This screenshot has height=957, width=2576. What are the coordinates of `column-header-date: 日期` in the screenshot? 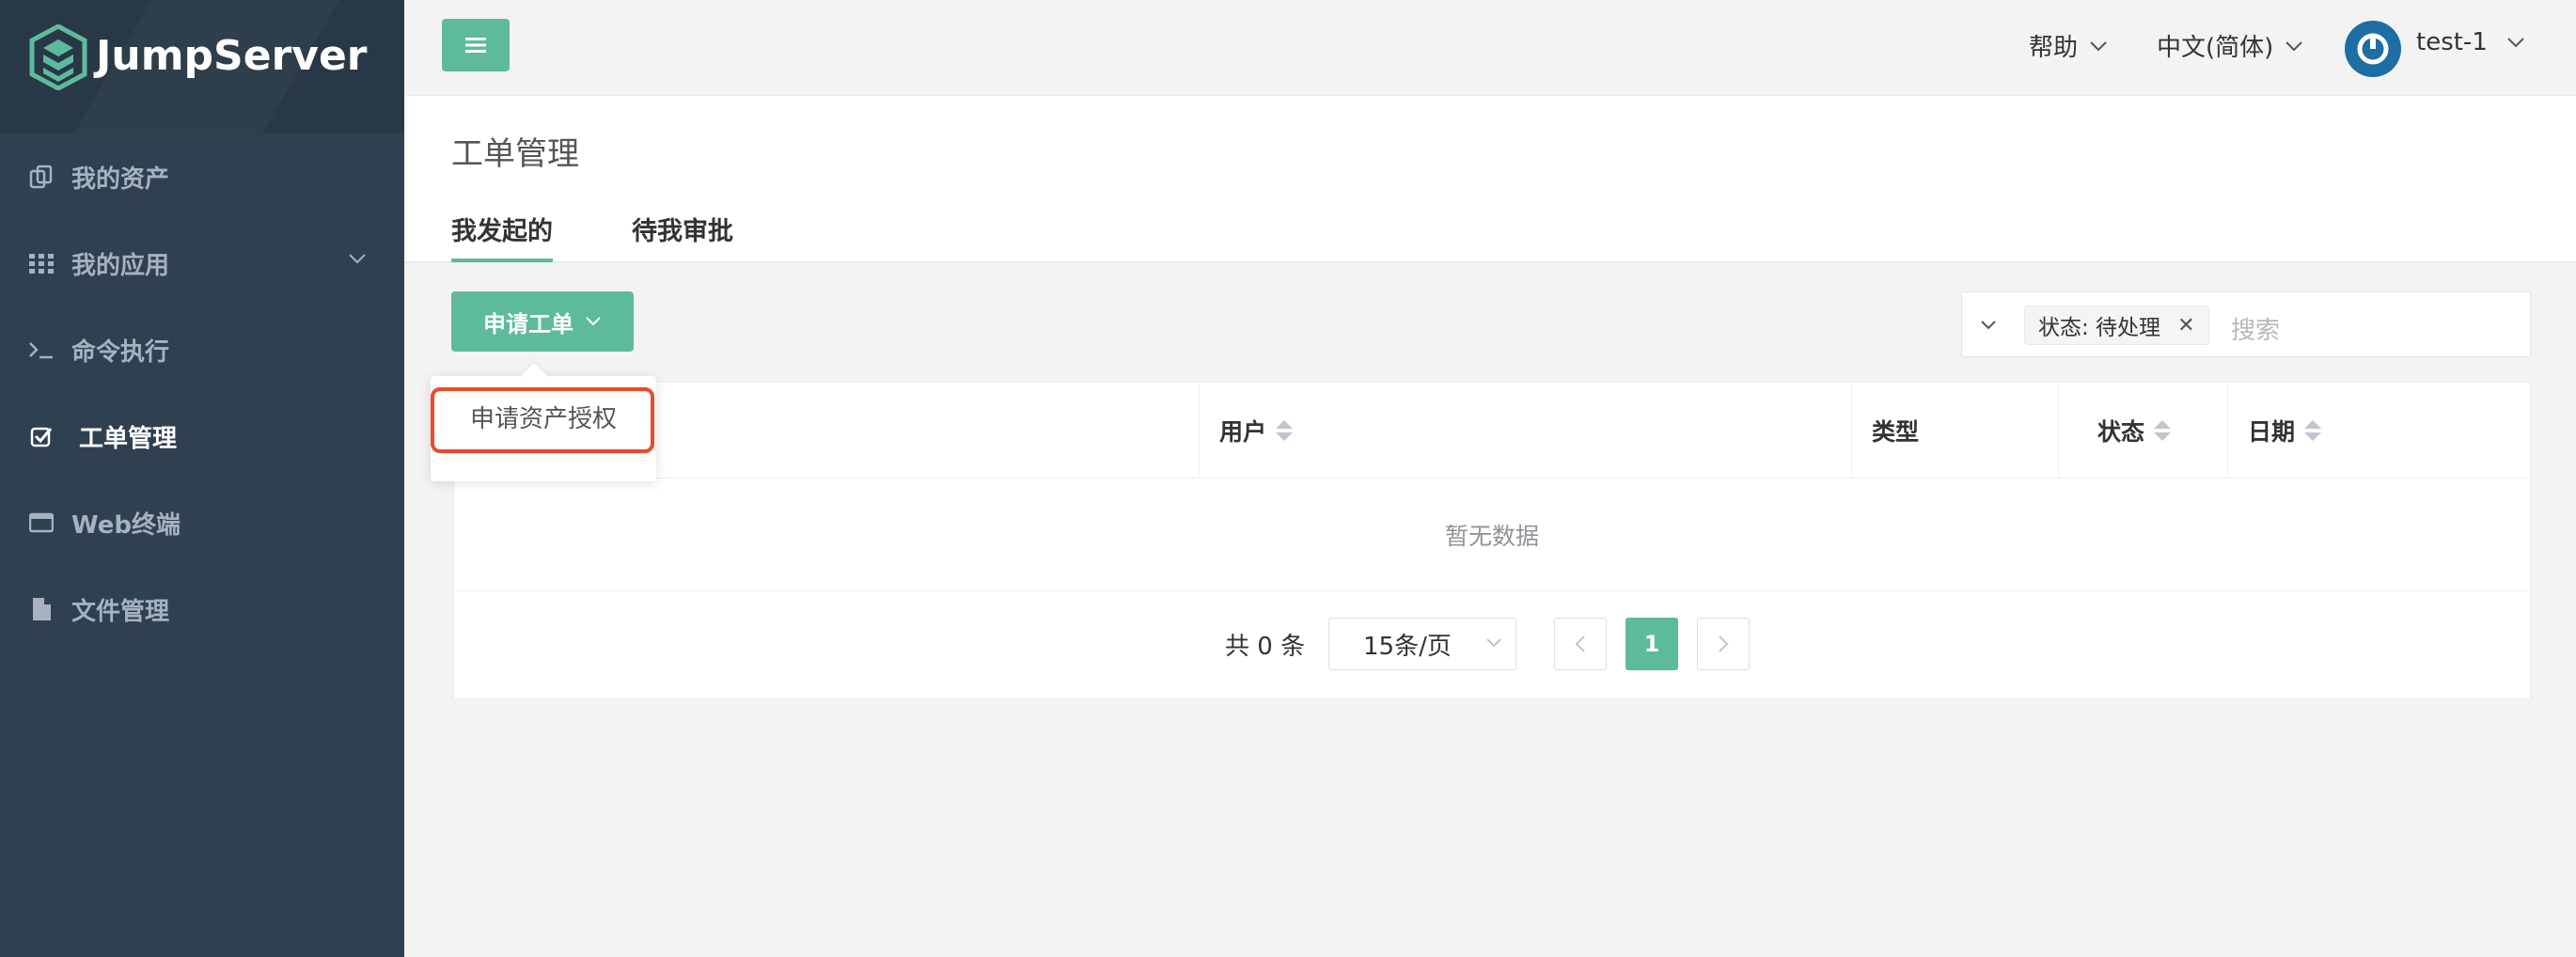 It's located at (2285, 430).